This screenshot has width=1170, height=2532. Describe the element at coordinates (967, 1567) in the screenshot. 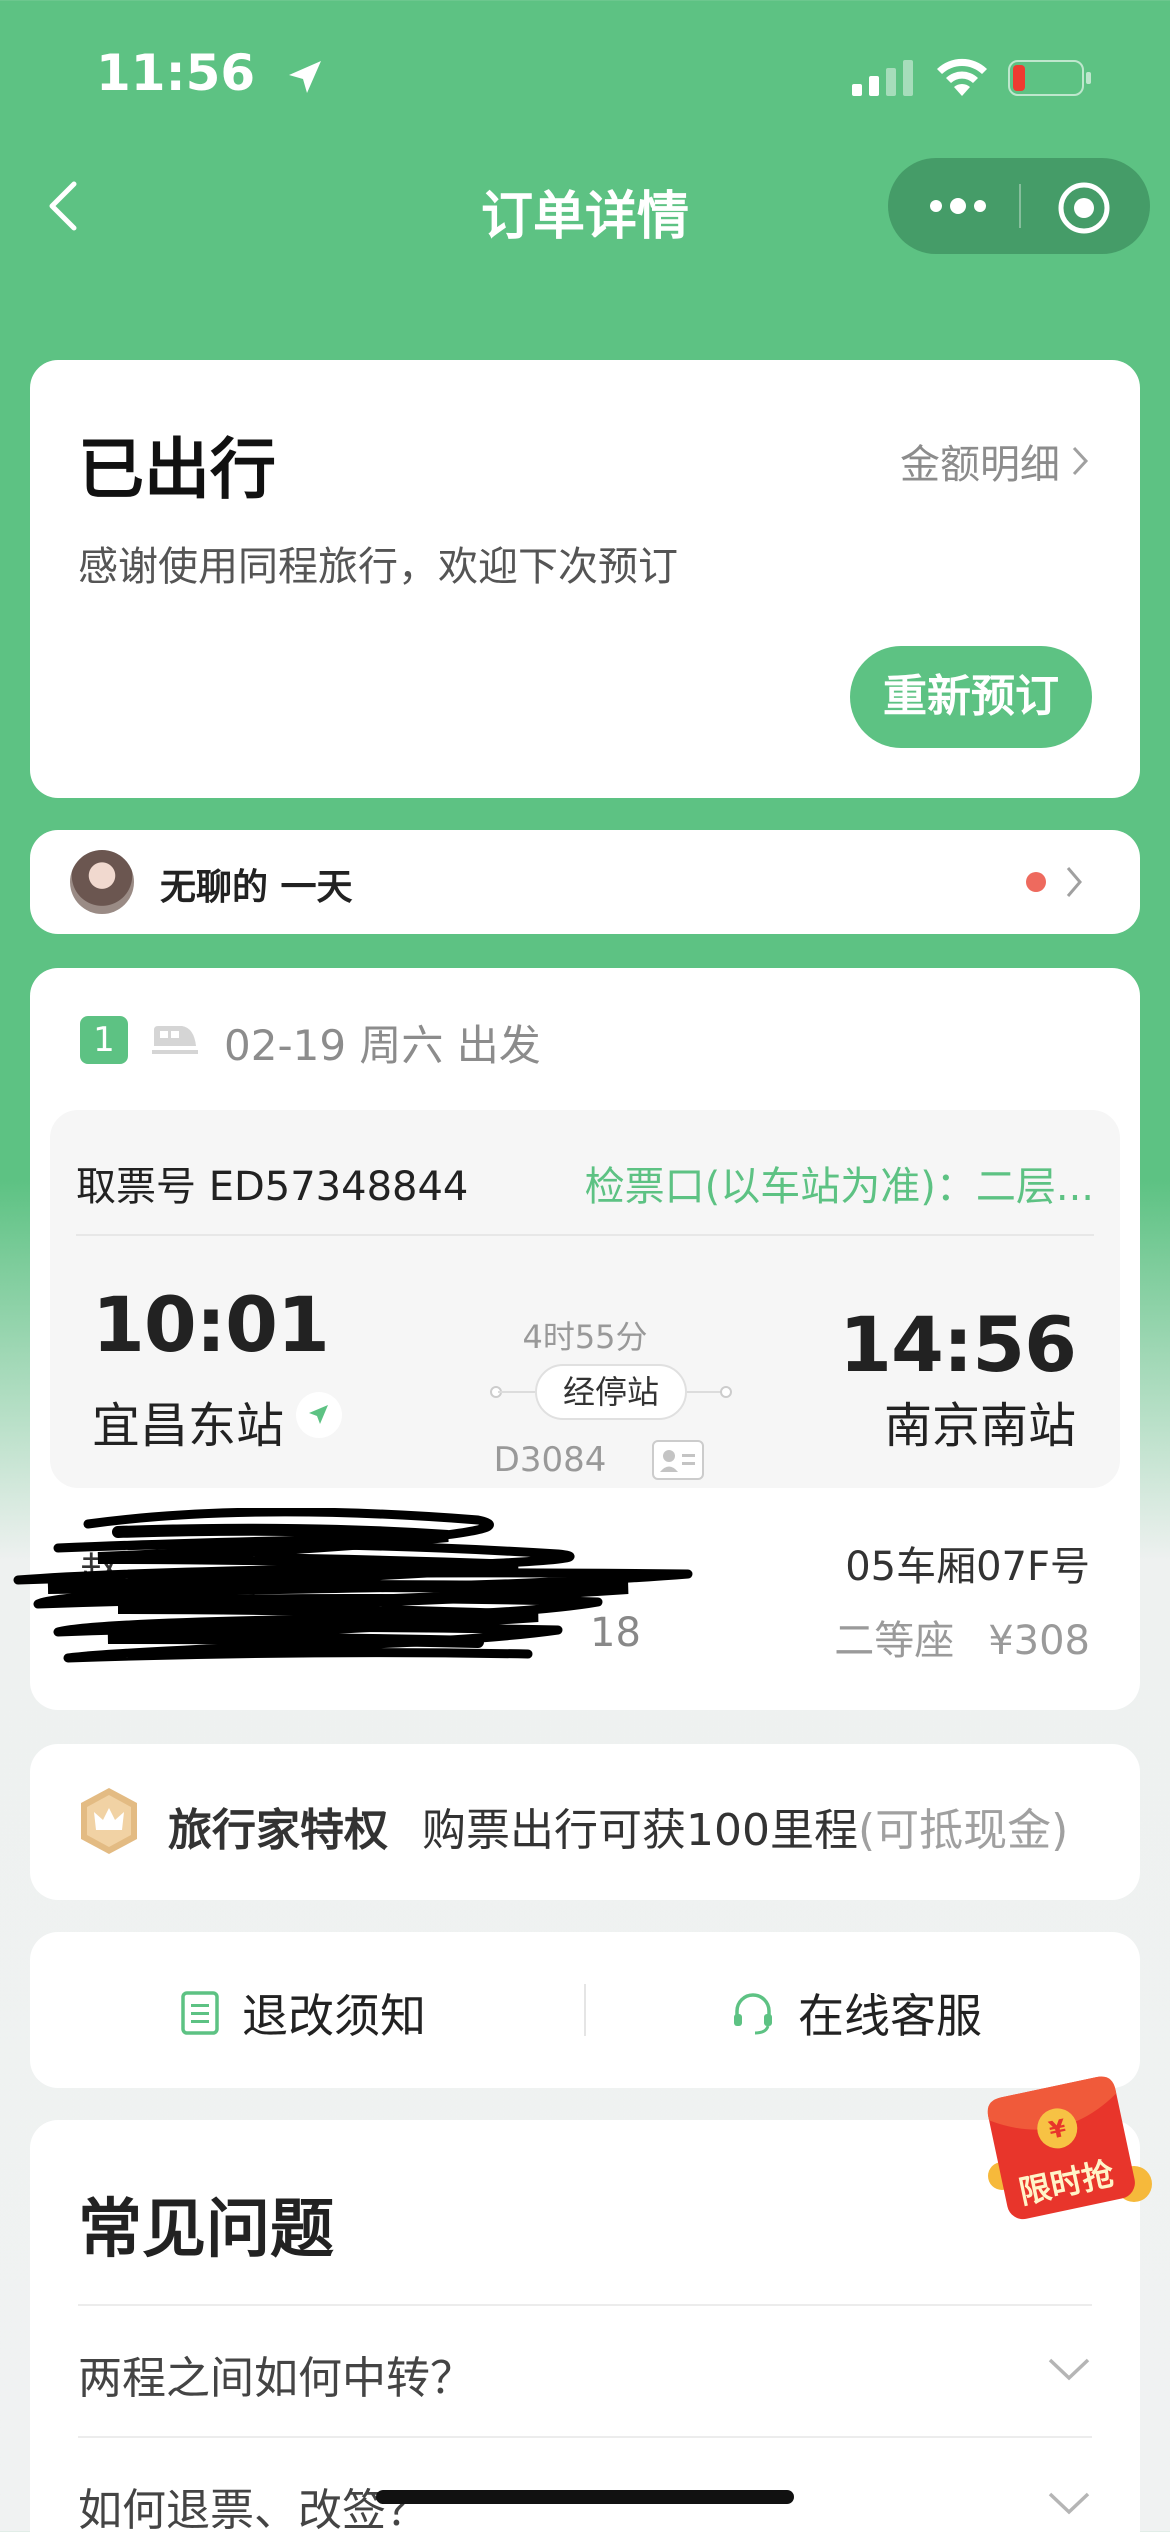

I see `seat-number: 05车厢07F号` at that location.